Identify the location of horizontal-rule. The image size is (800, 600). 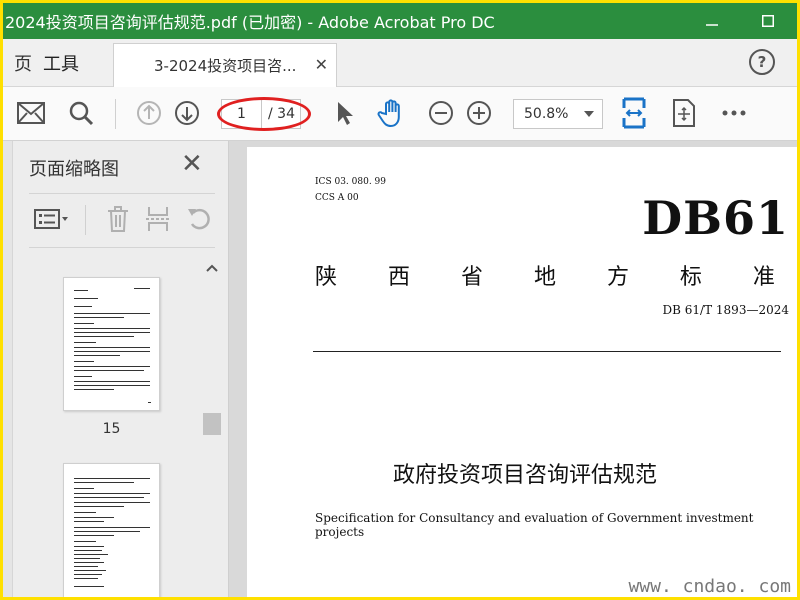
(547, 351).